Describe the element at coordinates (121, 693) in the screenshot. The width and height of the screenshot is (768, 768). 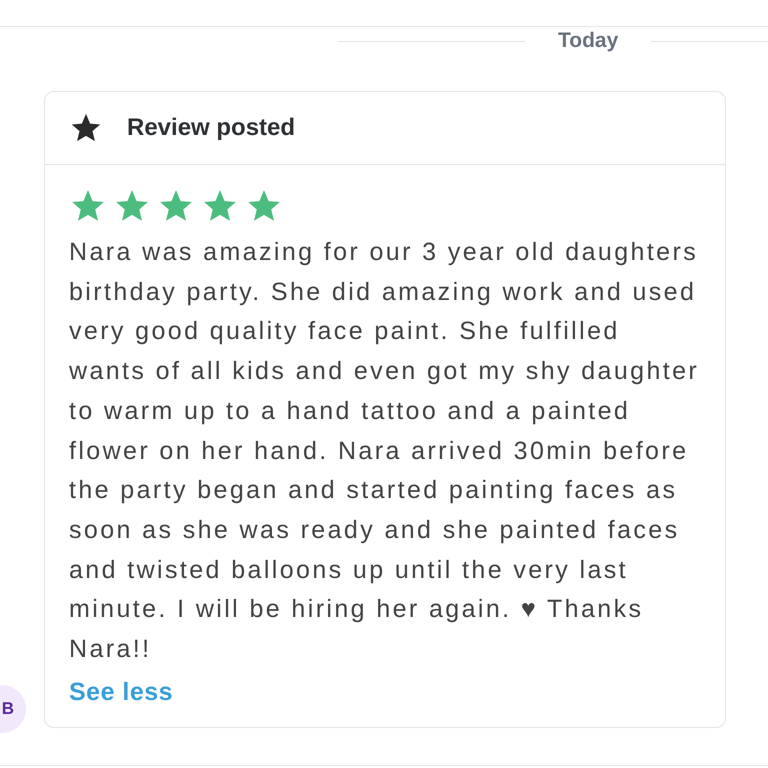
I see `see-less-link: See less` at that location.